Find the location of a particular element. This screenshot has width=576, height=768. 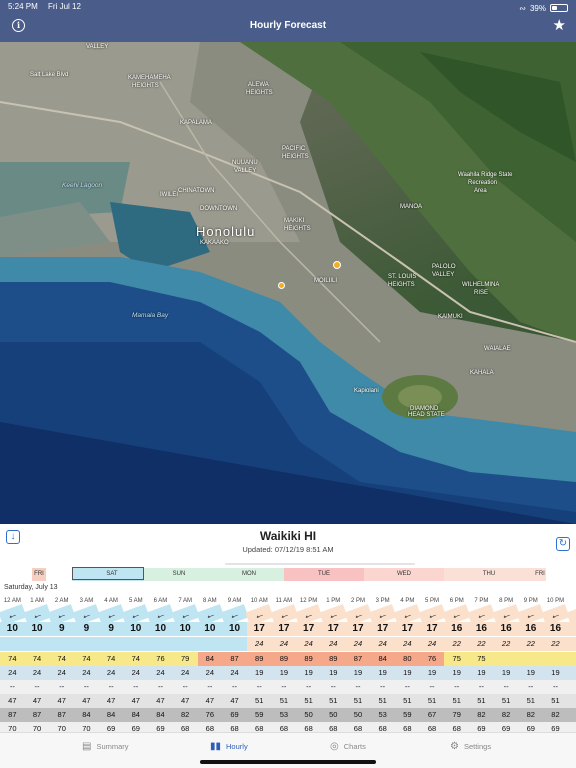

map-label: MAKIKI is located at coordinates (294, 221).